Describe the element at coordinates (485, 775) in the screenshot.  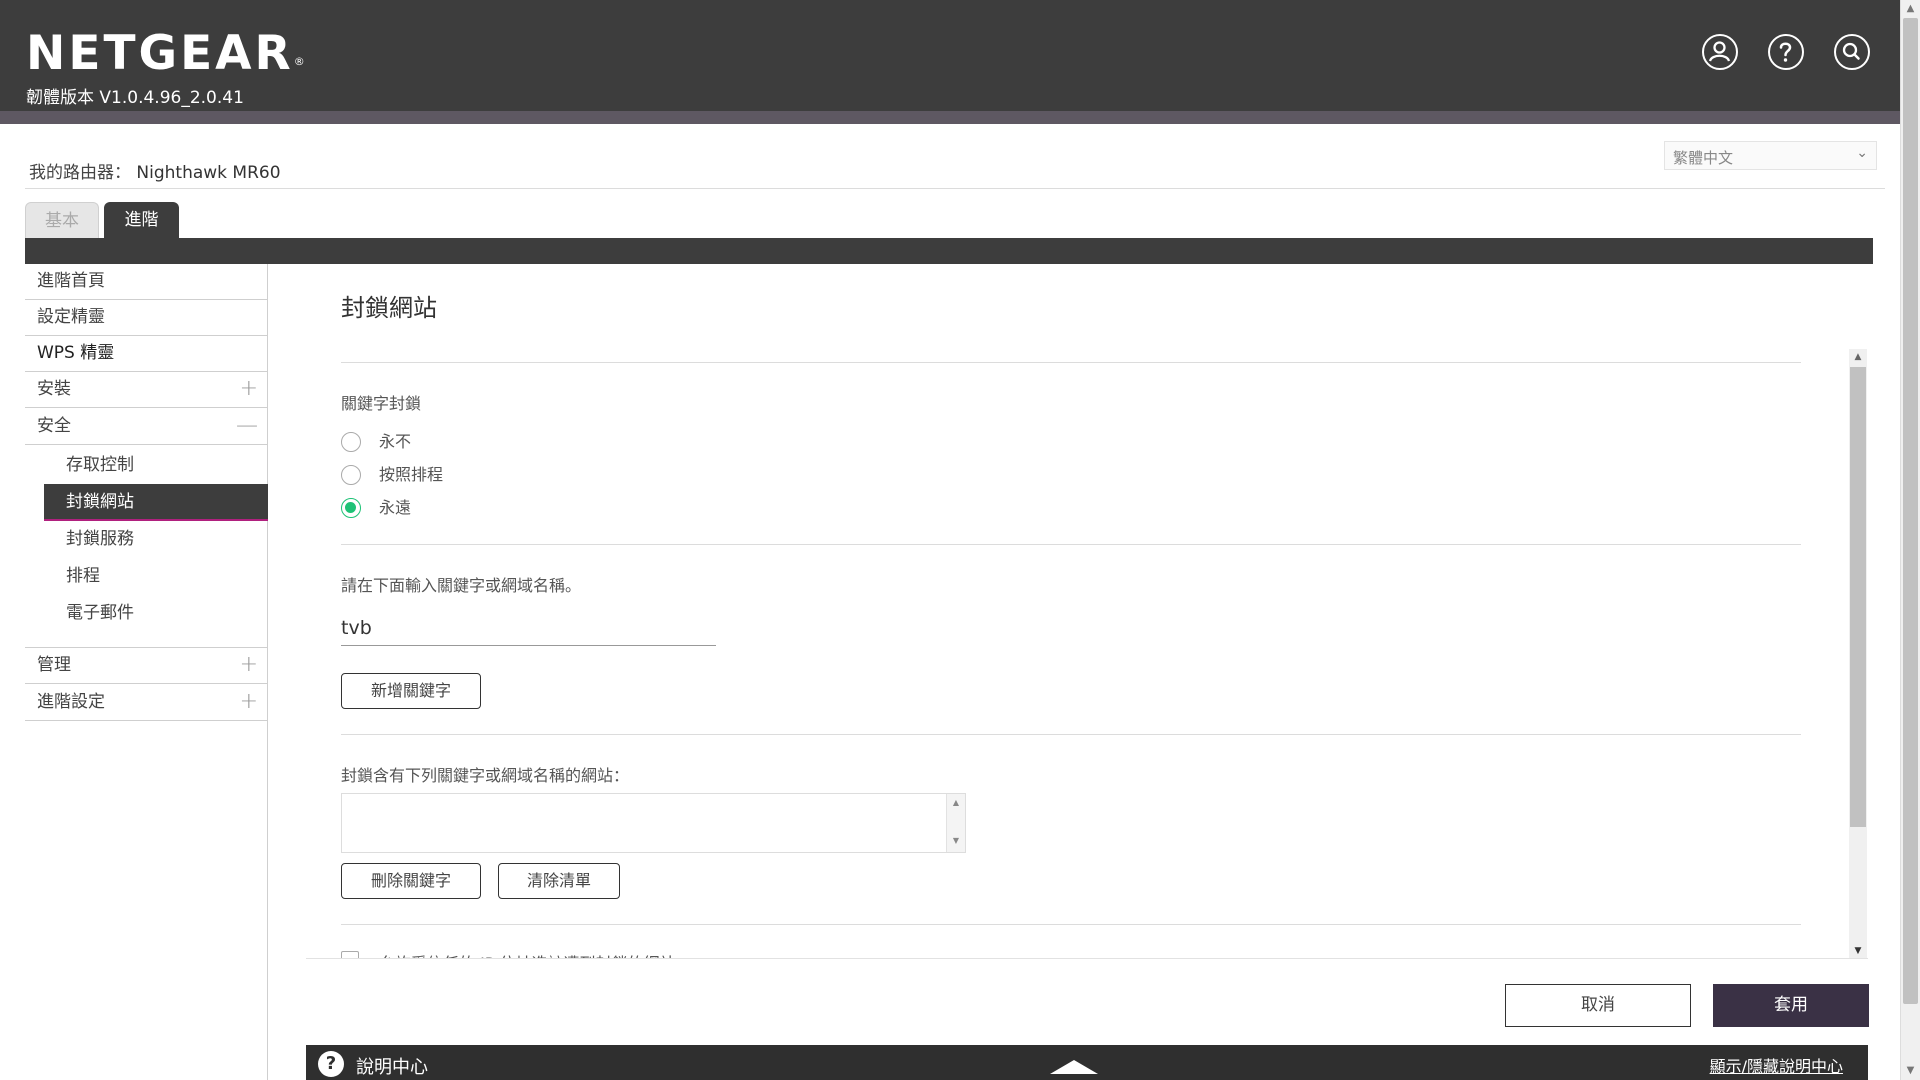
I see `blocked-list-label: 封鎖含有下列關鍵字或網域名稱的網站：` at that location.